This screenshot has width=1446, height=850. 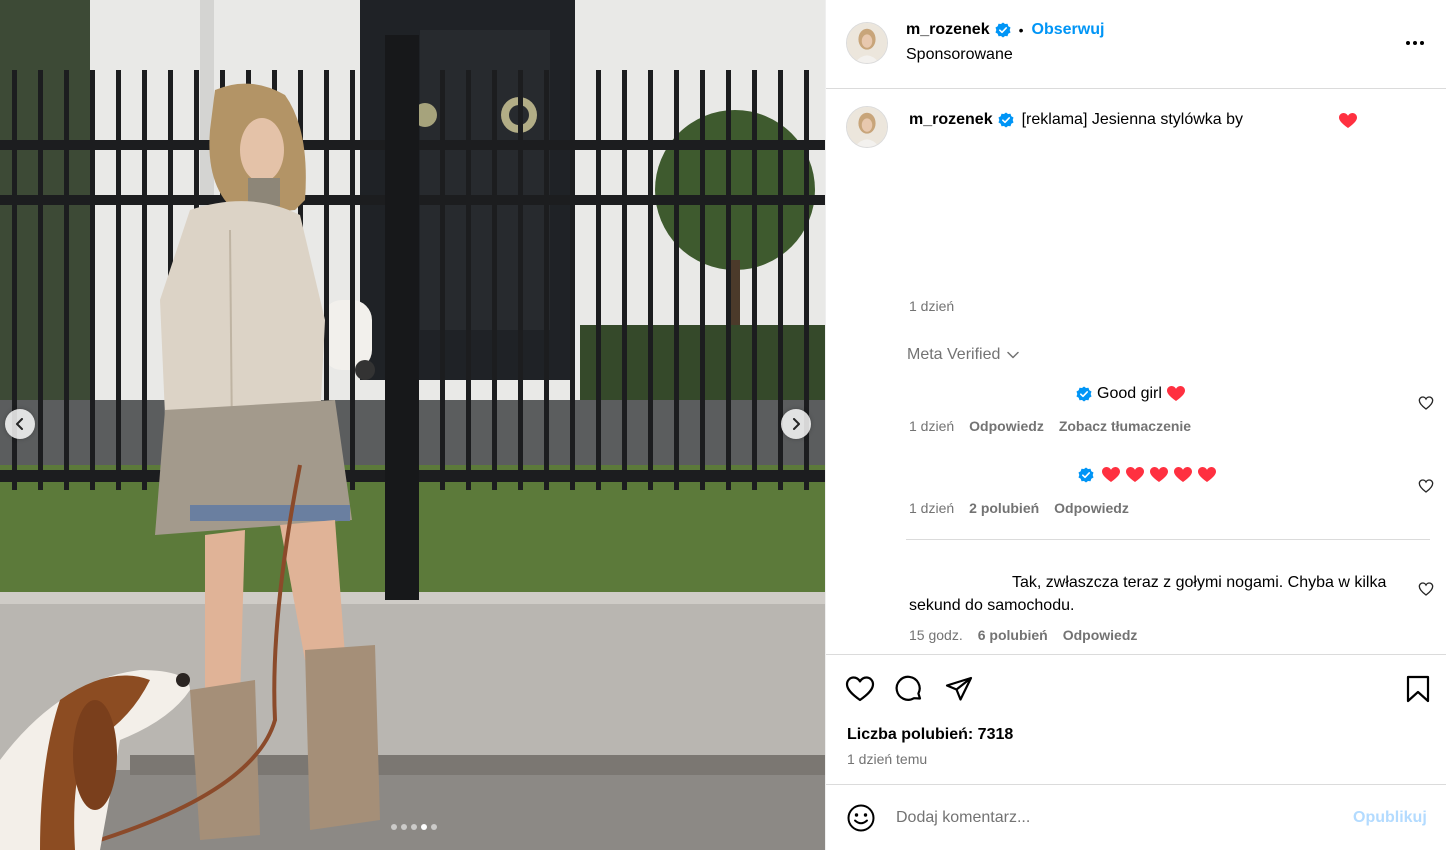 I want to click on comment-3-meta: 15 godz. 6 polubień Odpowiedz, so click(x=1023, y=635).